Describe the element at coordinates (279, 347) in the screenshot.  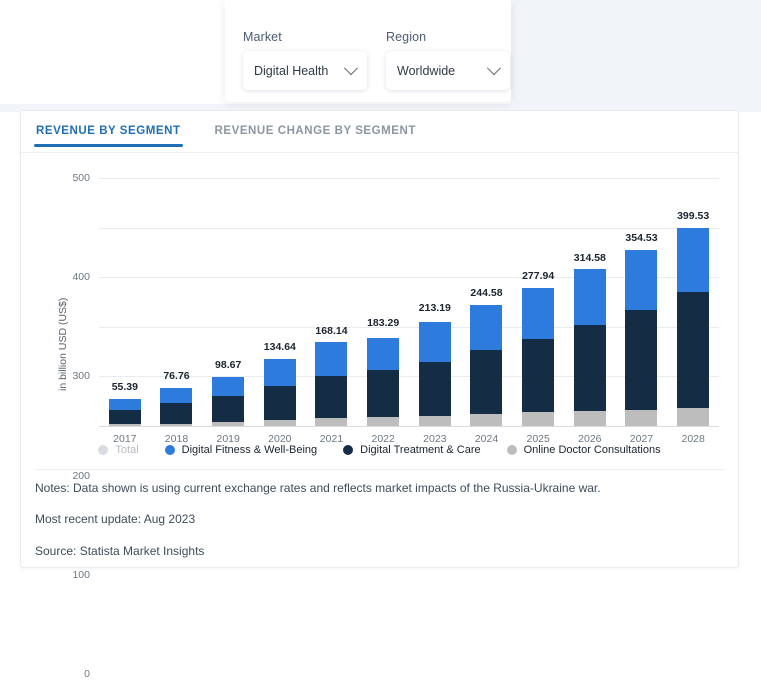
I see `bar-value-label: 134.64` at that location.